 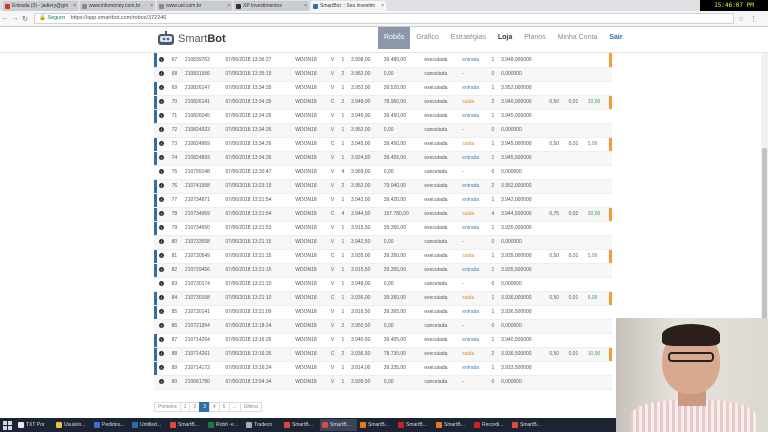 What do you see at coordinates (25, 19) in the screenshot?
I see `reload-icon: ↻` at bounding box center [25, 19].